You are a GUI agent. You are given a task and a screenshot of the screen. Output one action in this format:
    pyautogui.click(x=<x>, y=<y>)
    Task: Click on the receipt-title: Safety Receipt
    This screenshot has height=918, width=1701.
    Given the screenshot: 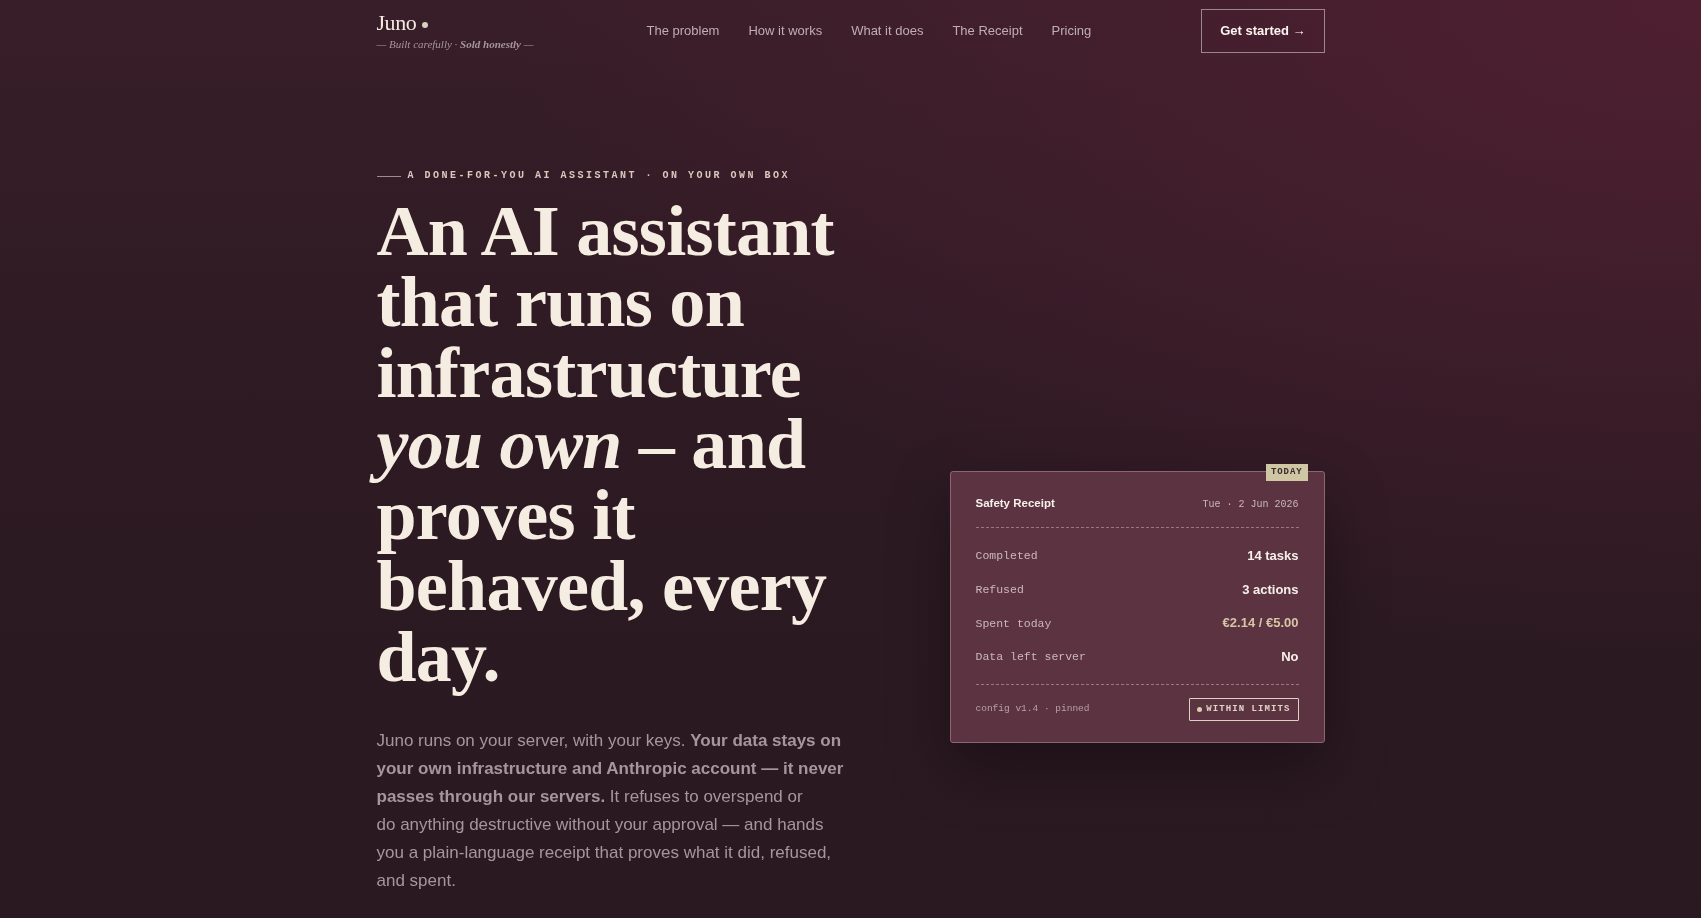 What is the action you would take?
    pyautogui.click(x=1015, y=504)
    